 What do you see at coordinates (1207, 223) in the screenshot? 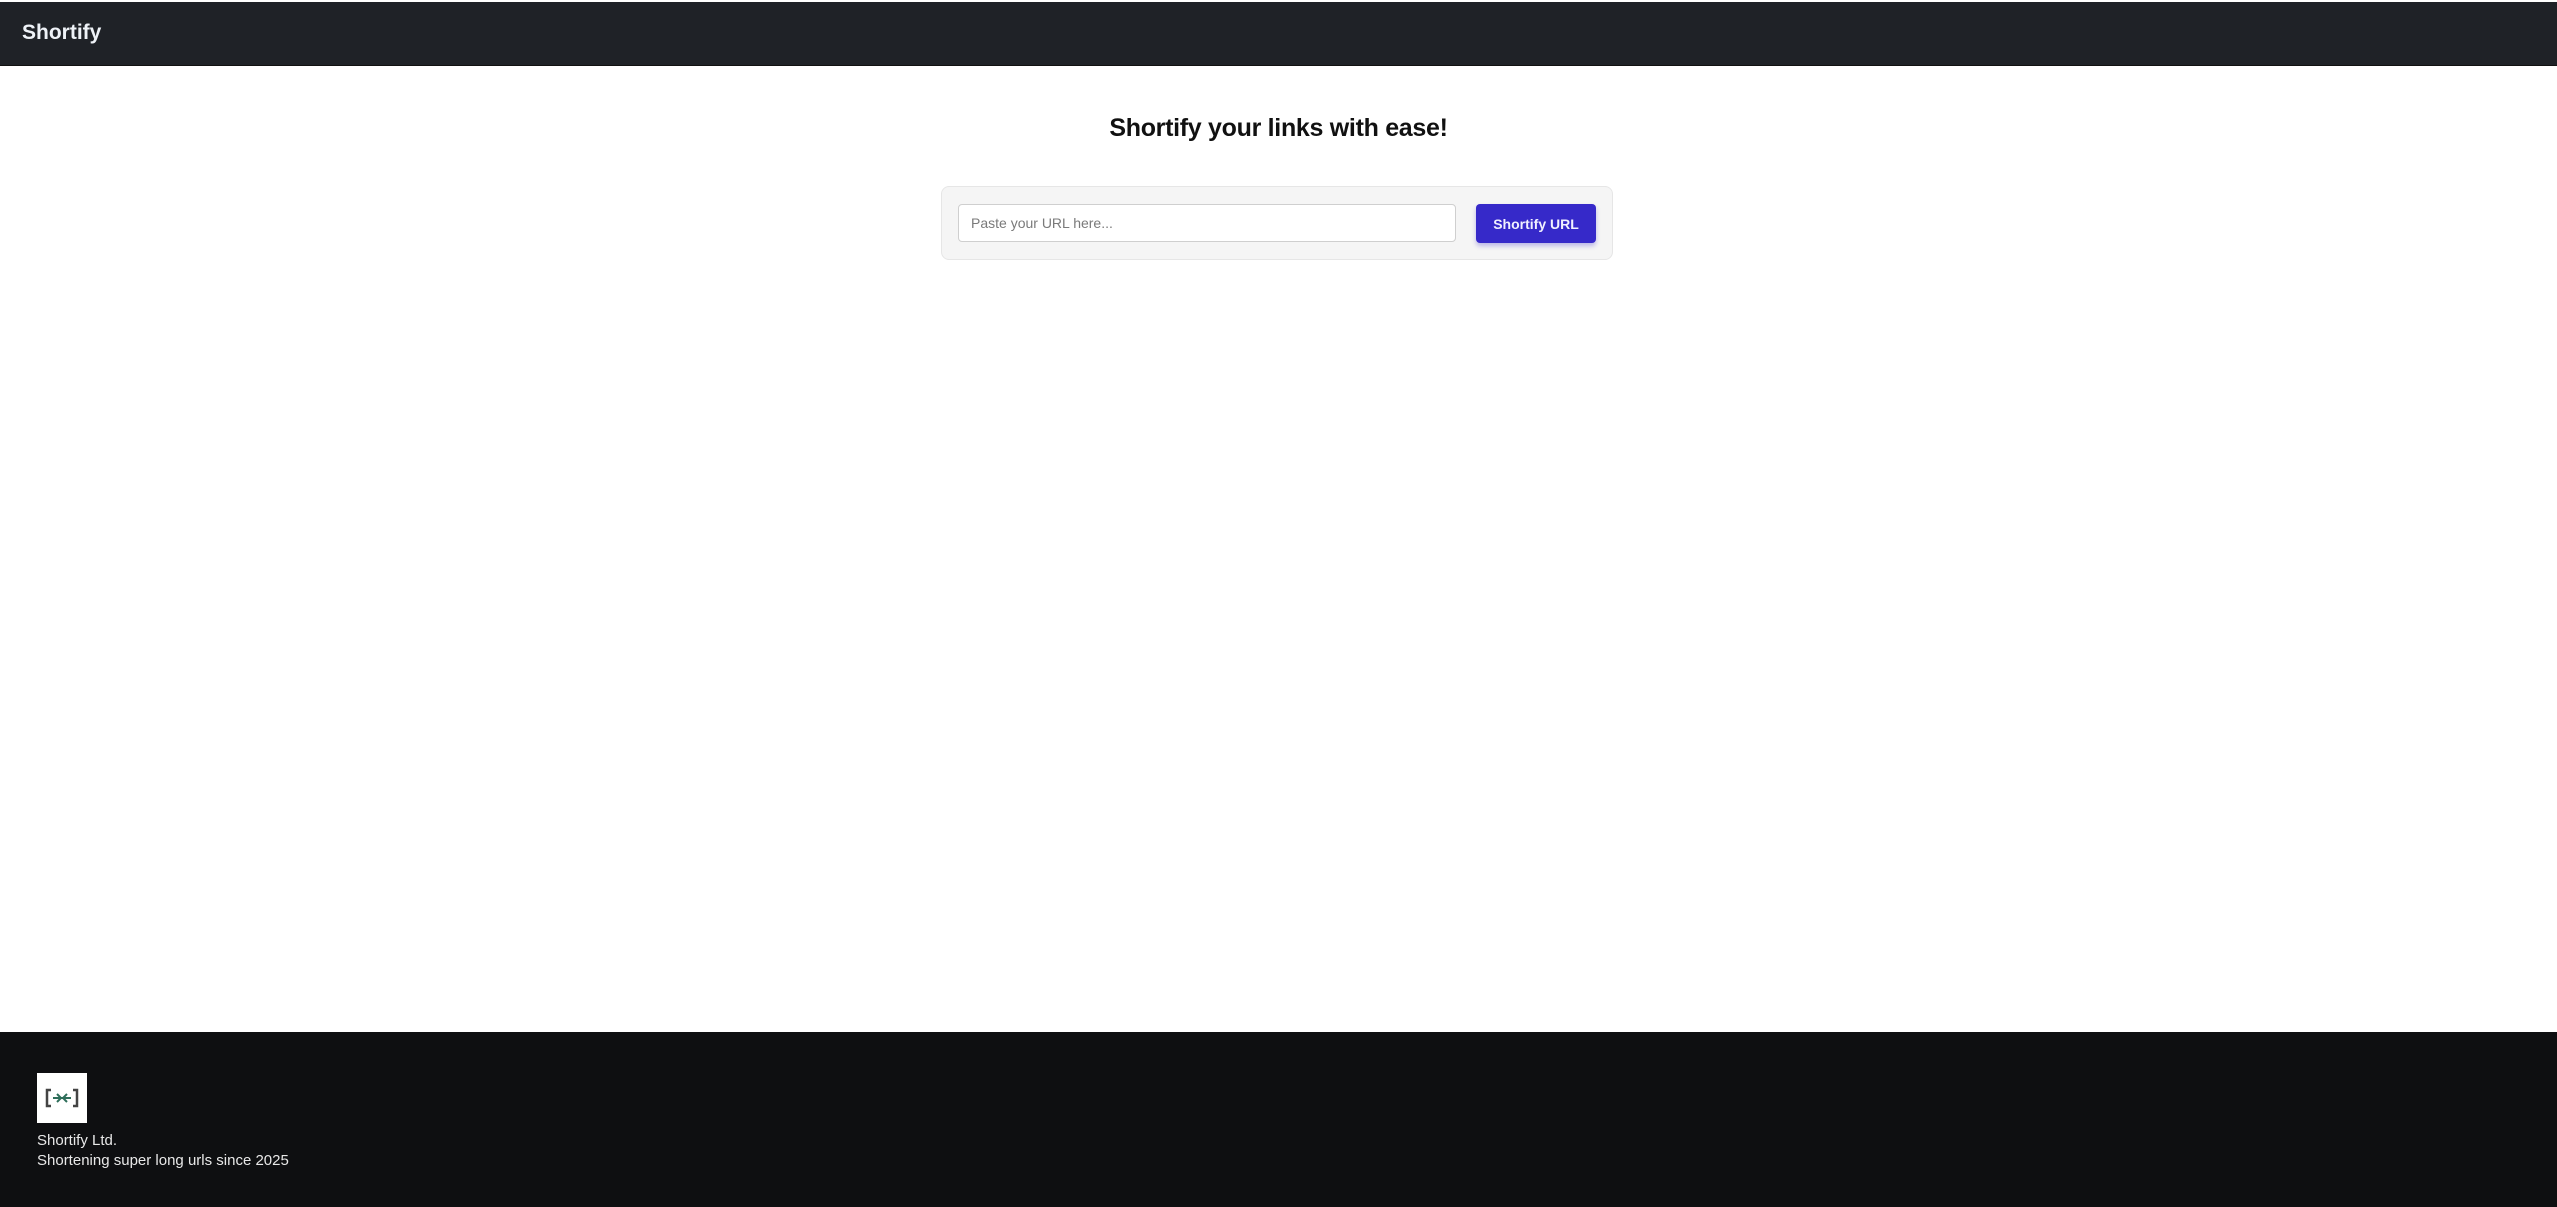
I see `url-input` at bounding box center [1207, 223].